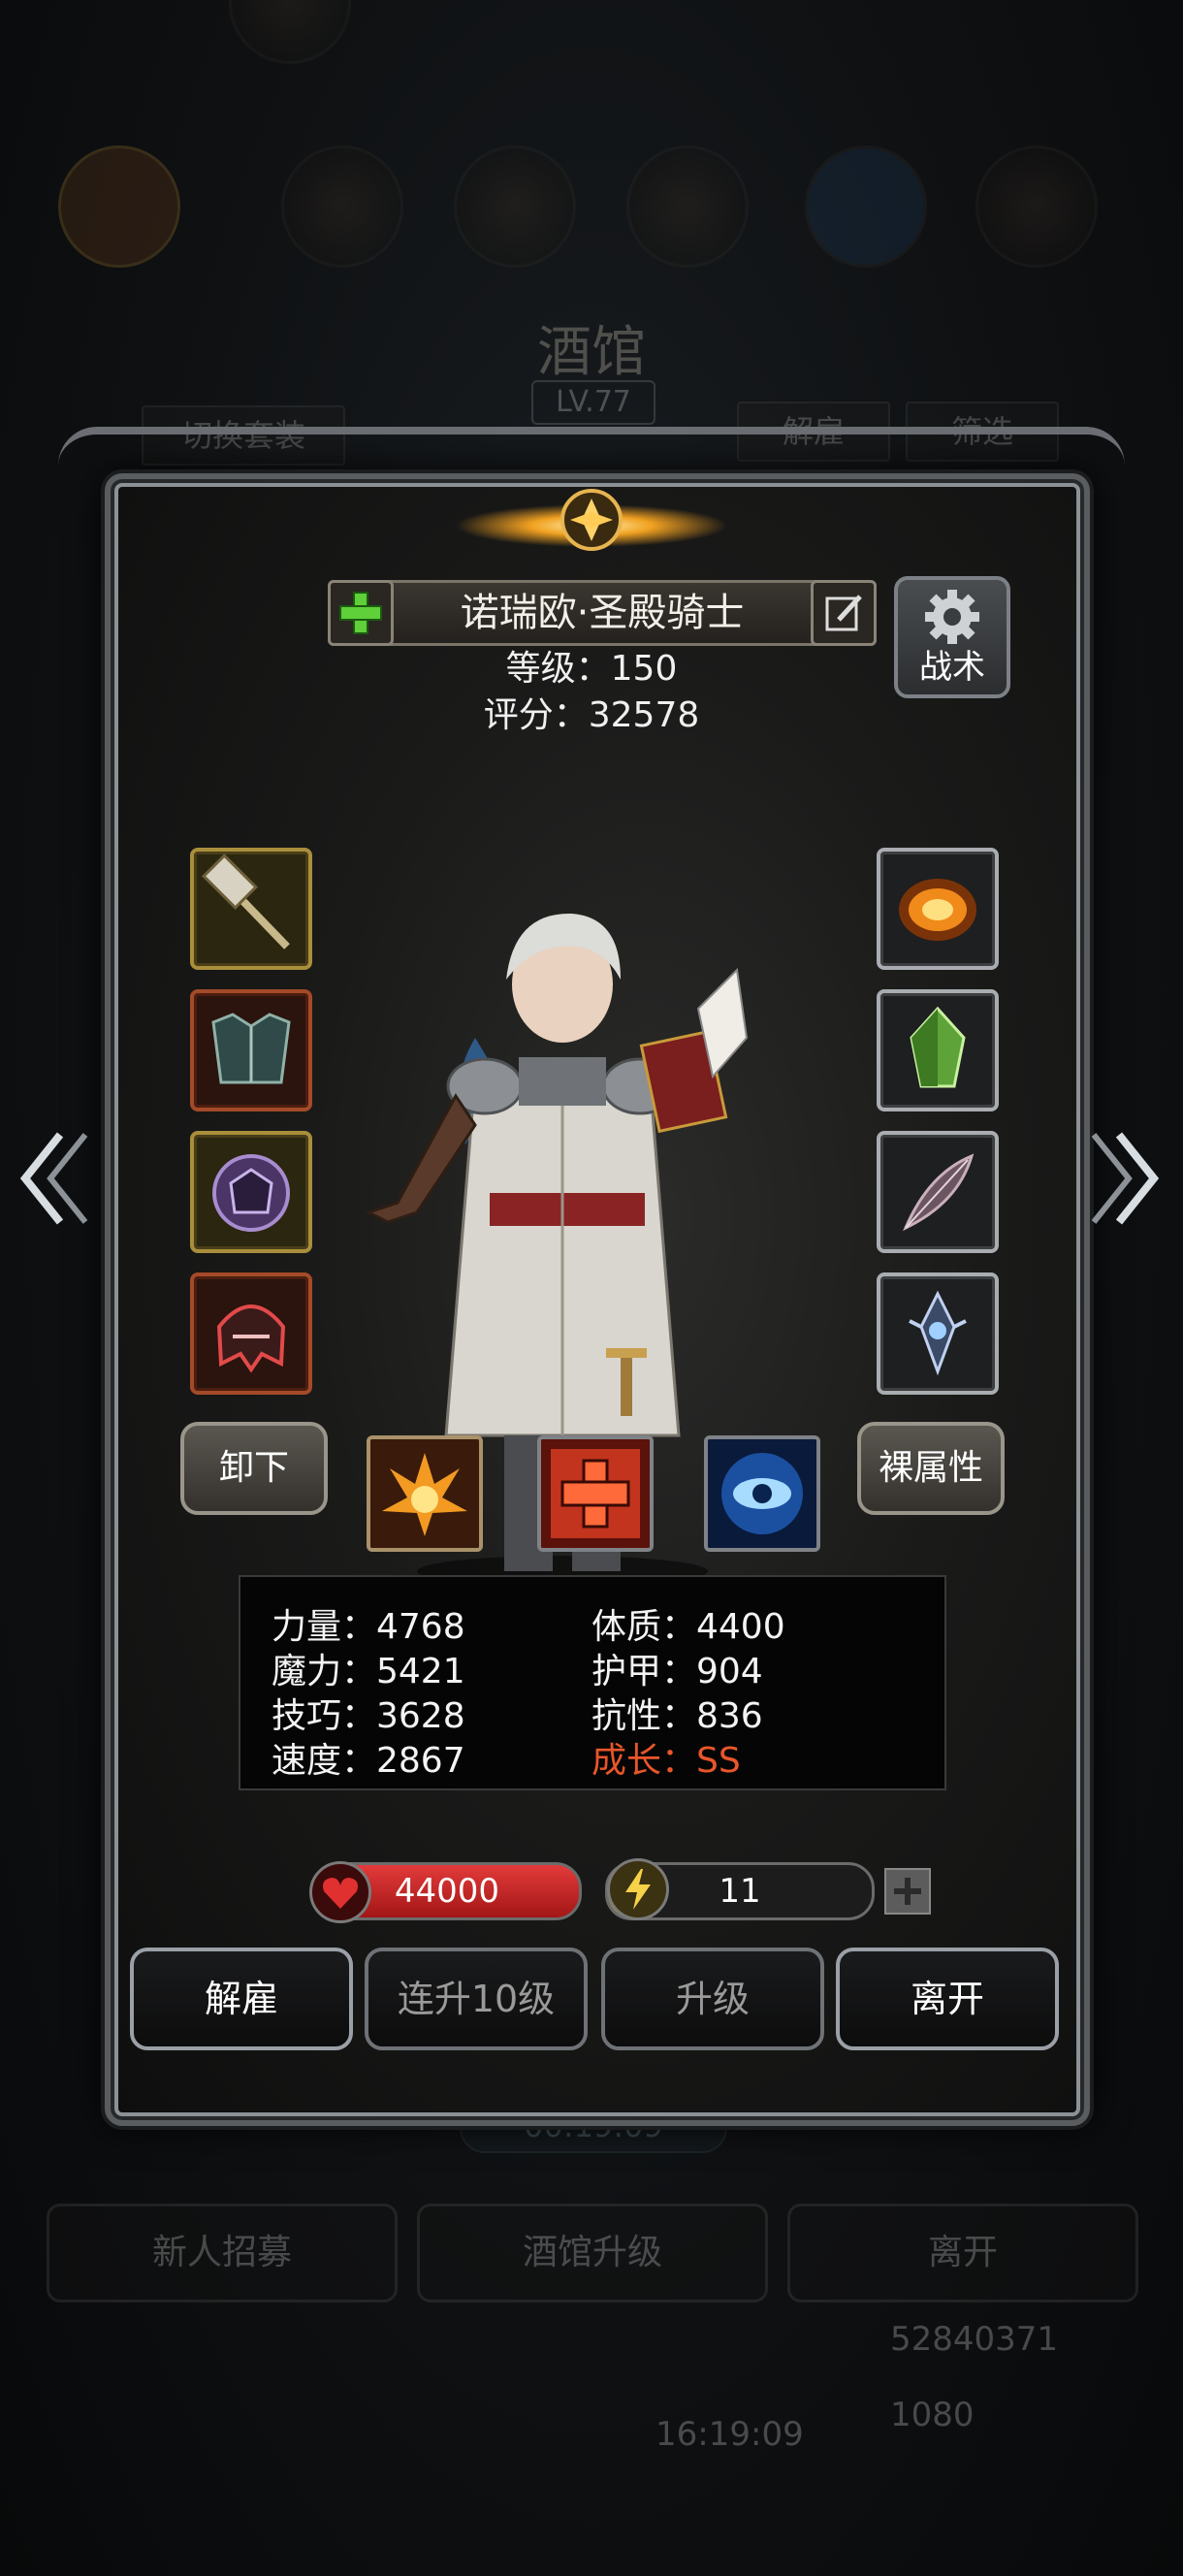  Describe the element at coordinates (445, 1892) in the screenshot. I see `hp-bar: 44000` at that location.